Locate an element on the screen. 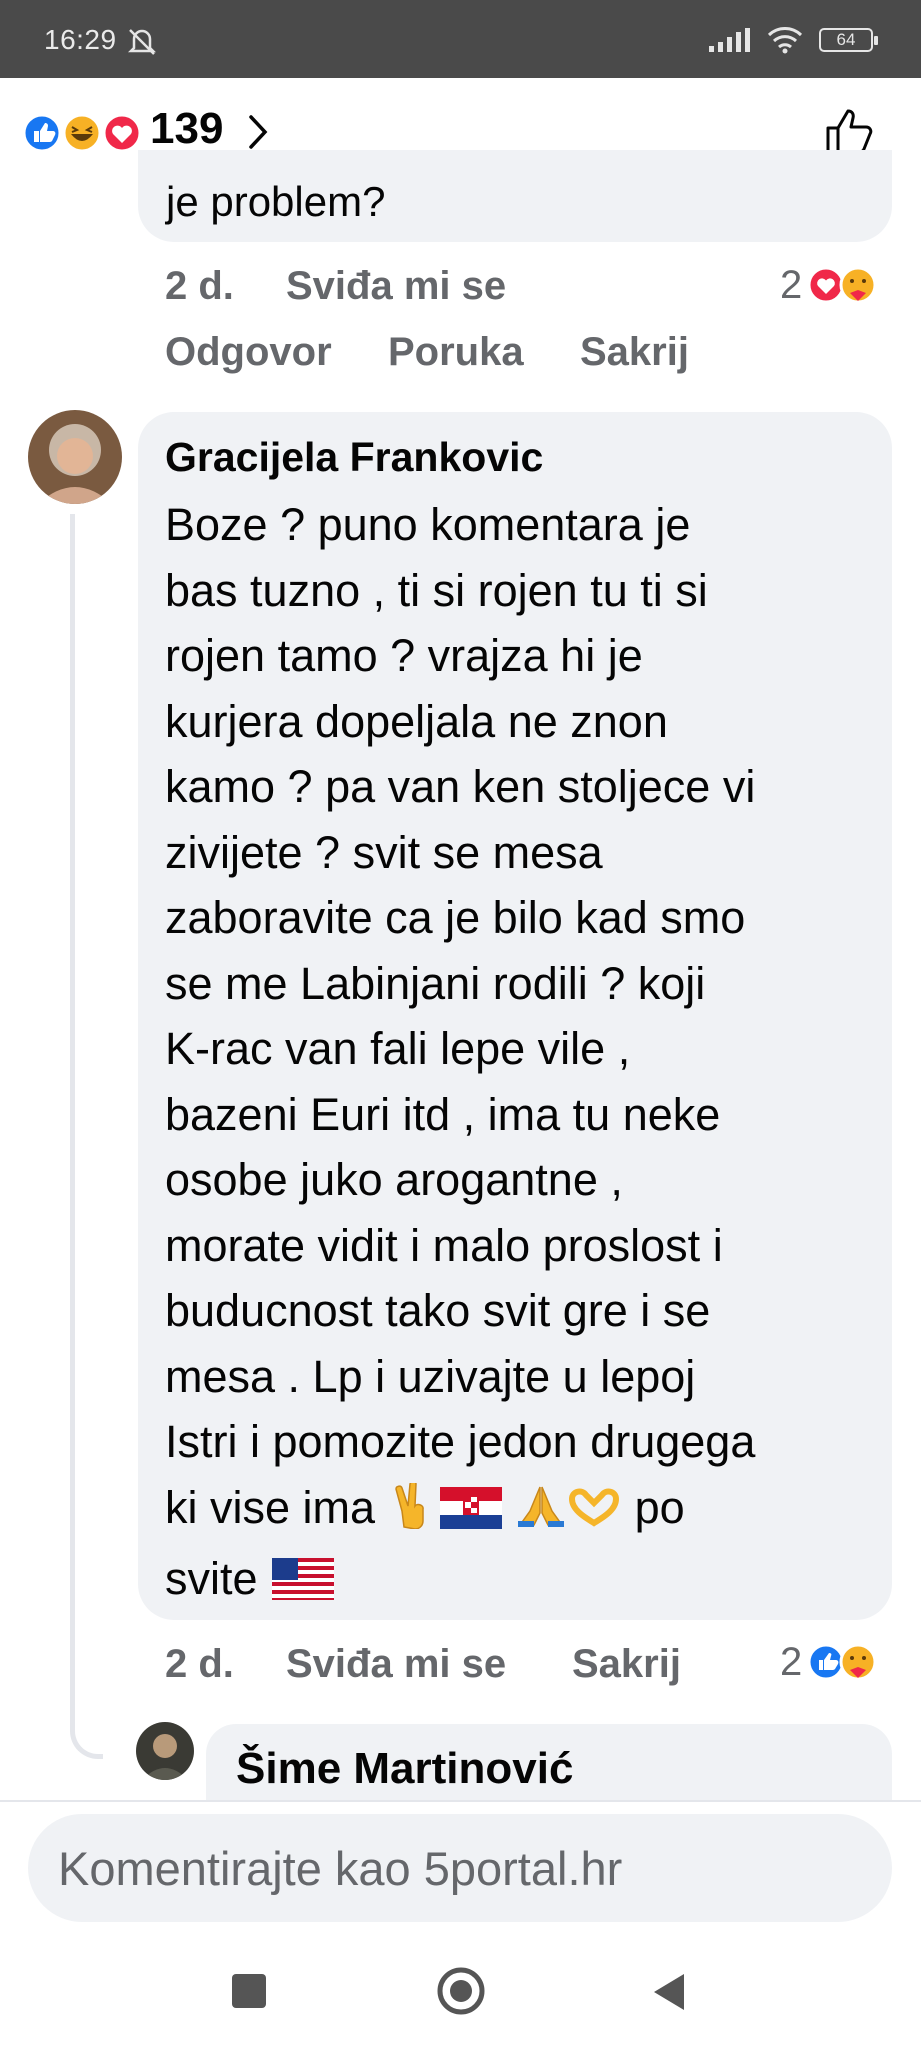  comment-input is located at coordinates (460, 1868).